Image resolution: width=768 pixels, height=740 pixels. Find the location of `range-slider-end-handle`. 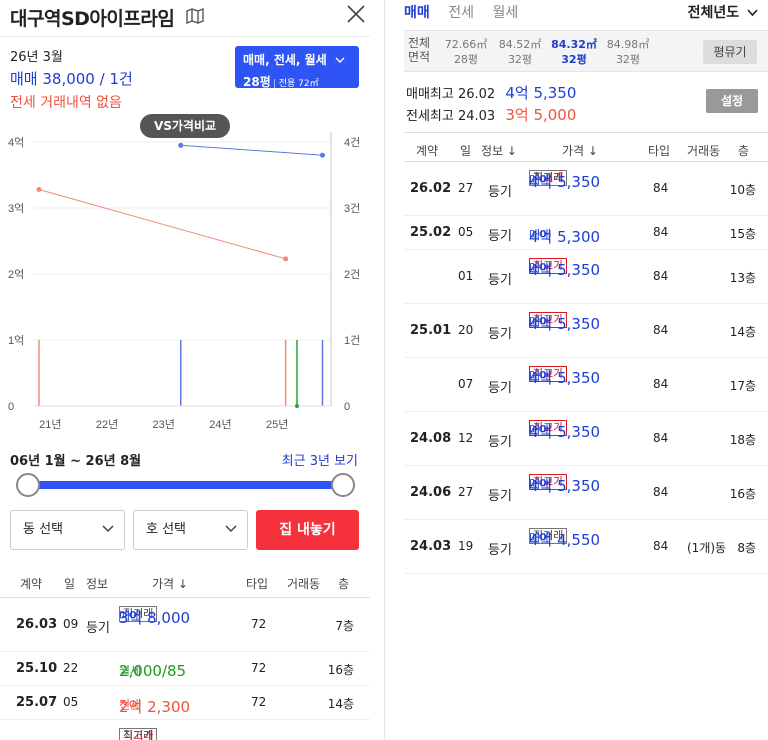

range-slider-end-handle is located at coordinates (343, 485).